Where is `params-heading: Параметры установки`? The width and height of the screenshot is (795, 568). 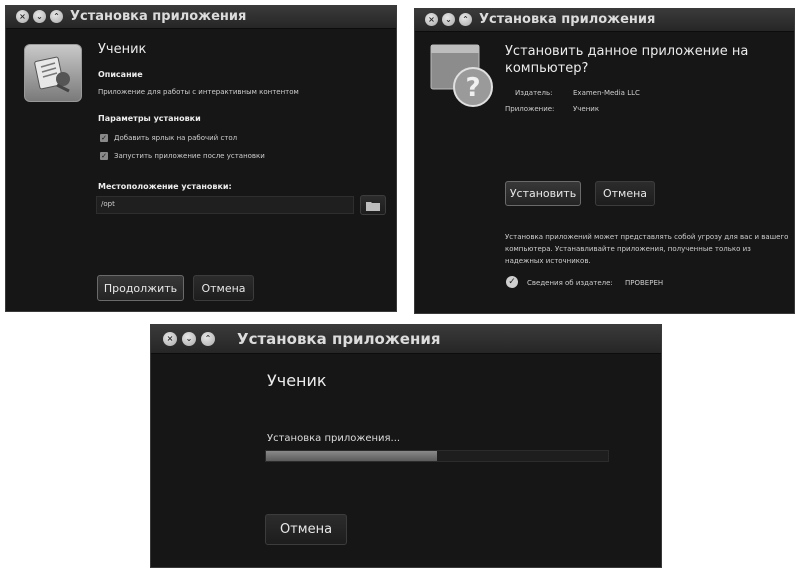
params-heading: Параметры установки is located at coordinates (149, 118).